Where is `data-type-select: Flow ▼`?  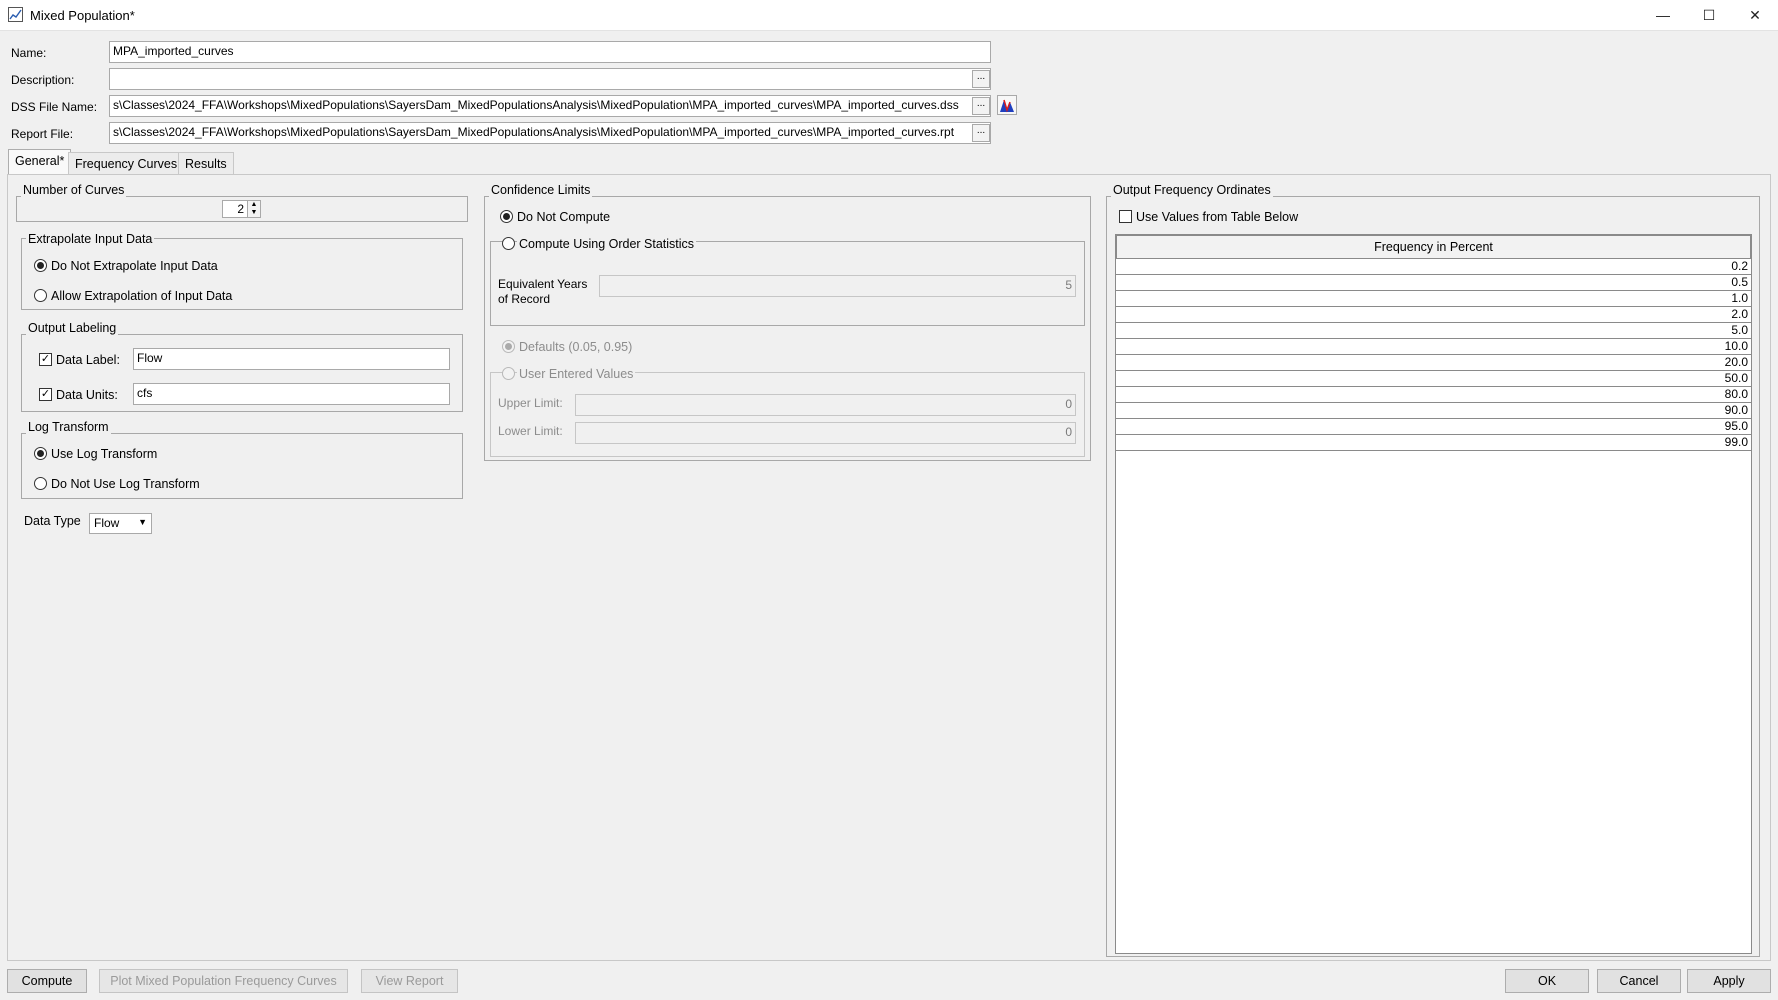
data-type-select: Flow ▼ is located at coordinates (120, 523).